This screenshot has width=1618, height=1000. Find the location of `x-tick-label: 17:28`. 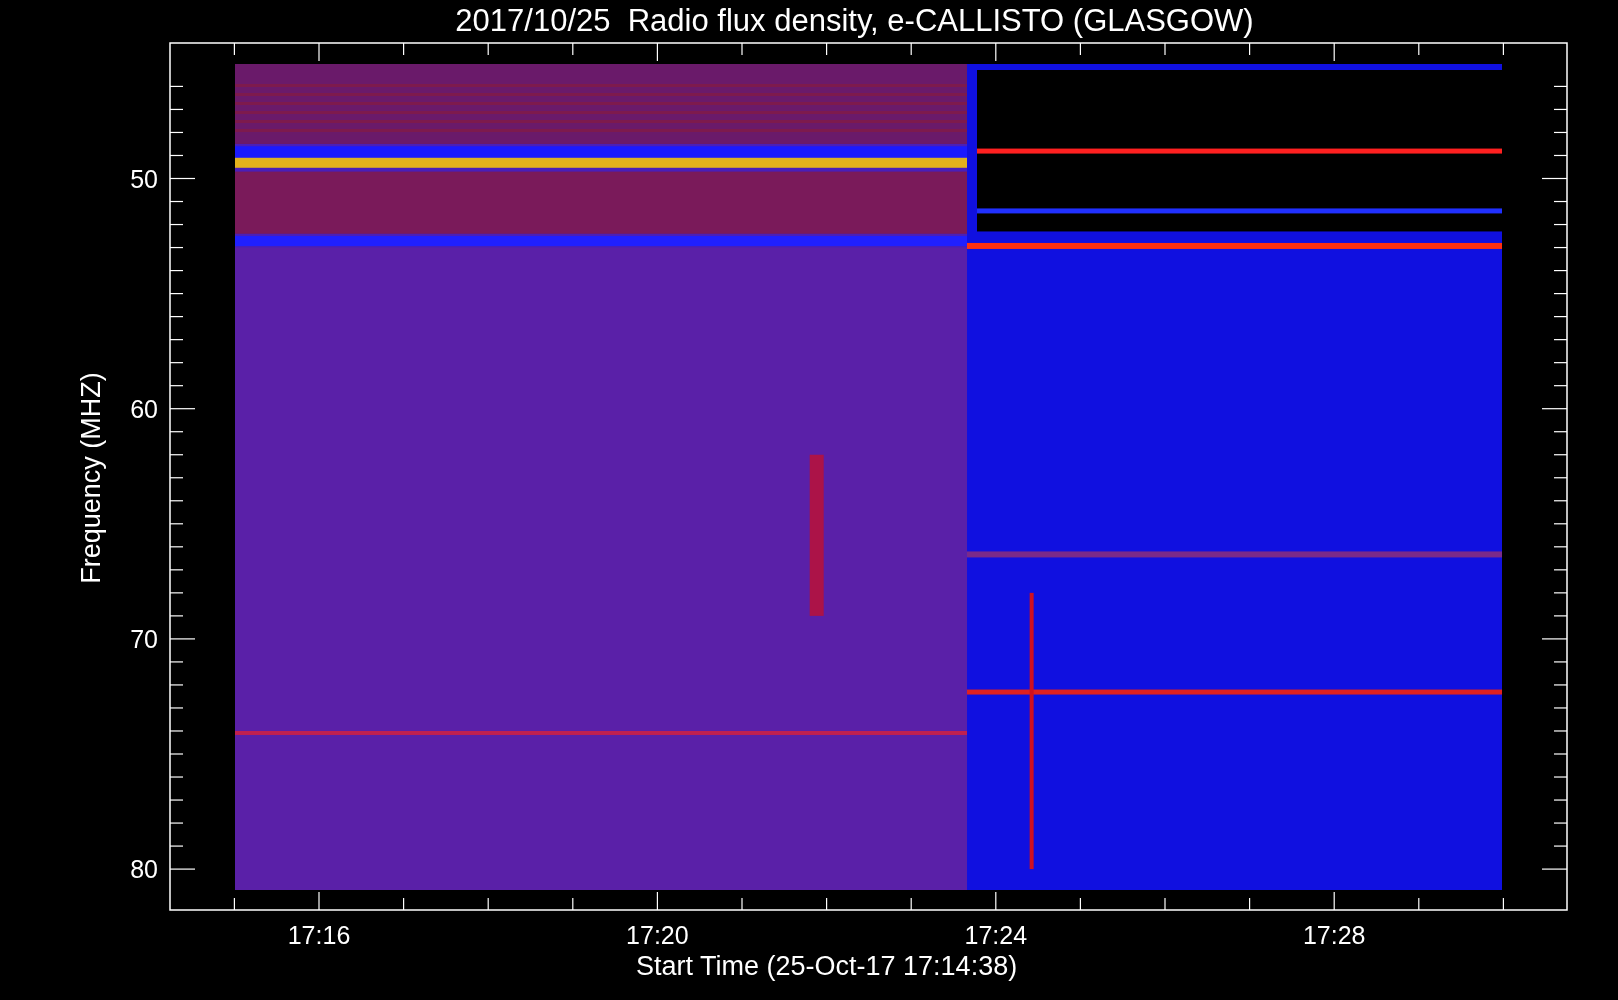

x-tick-label: 17:28 is located at coordinates (1334, 935).